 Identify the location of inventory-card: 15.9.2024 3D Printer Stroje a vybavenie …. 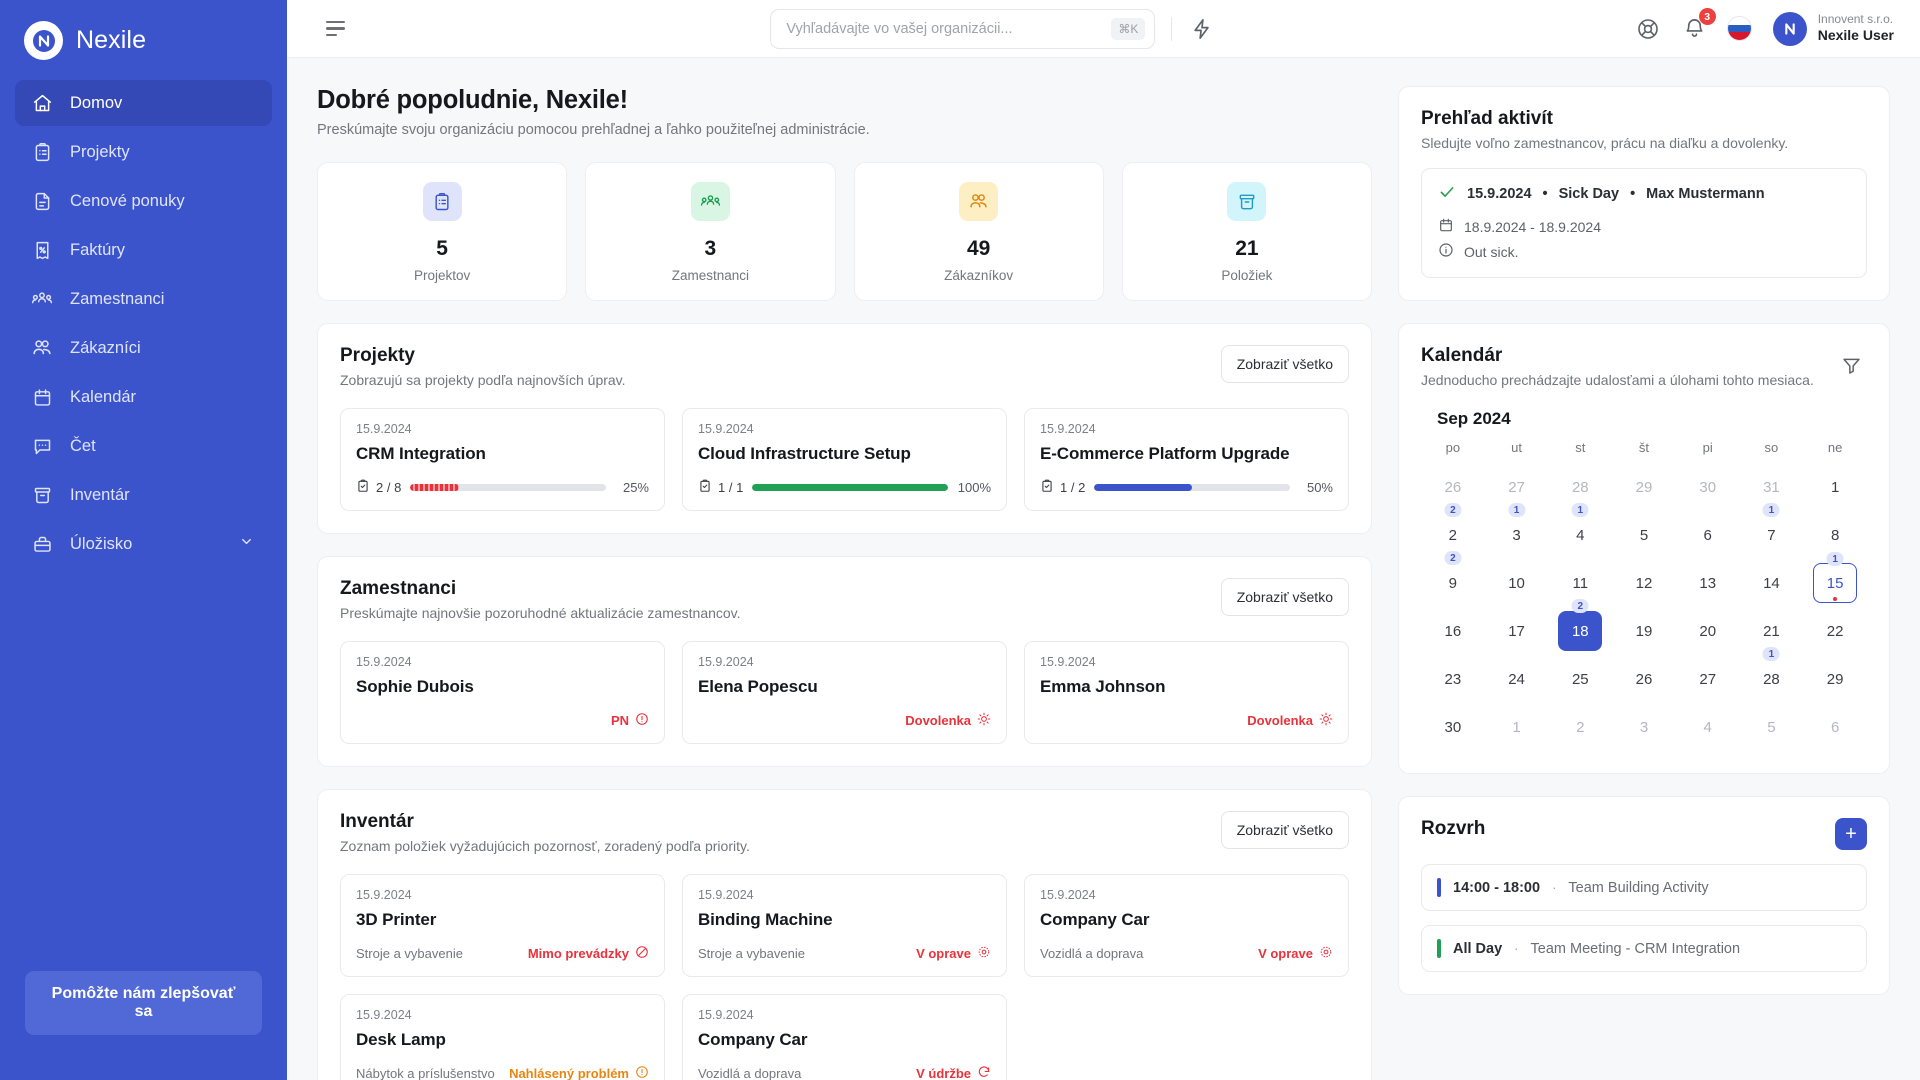
(502, 925).